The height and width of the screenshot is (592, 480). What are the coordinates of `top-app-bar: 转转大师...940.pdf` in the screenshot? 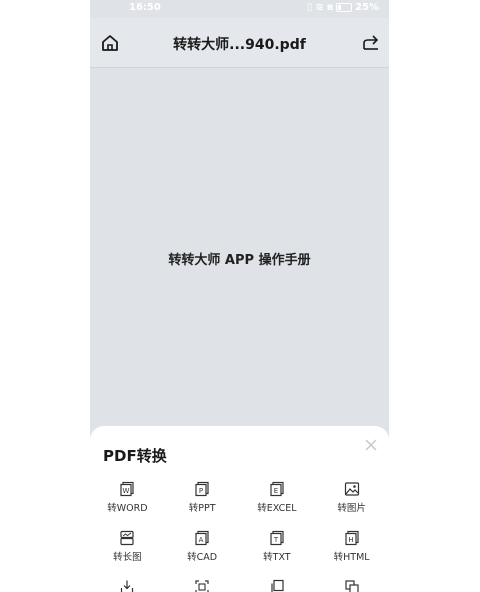 It's located at (239, 43).